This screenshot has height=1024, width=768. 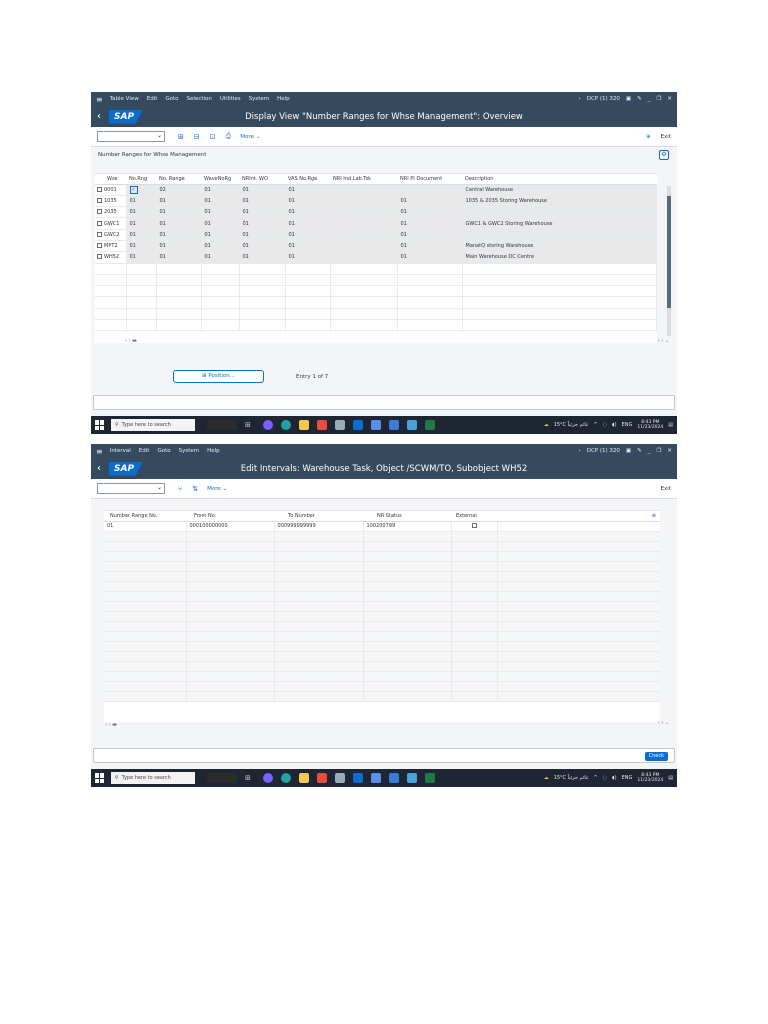 What do you see at coordinates (307, 179) in the screenshot?
I see `column-header: VAS No.Rge` at bounding box center [307, 179].